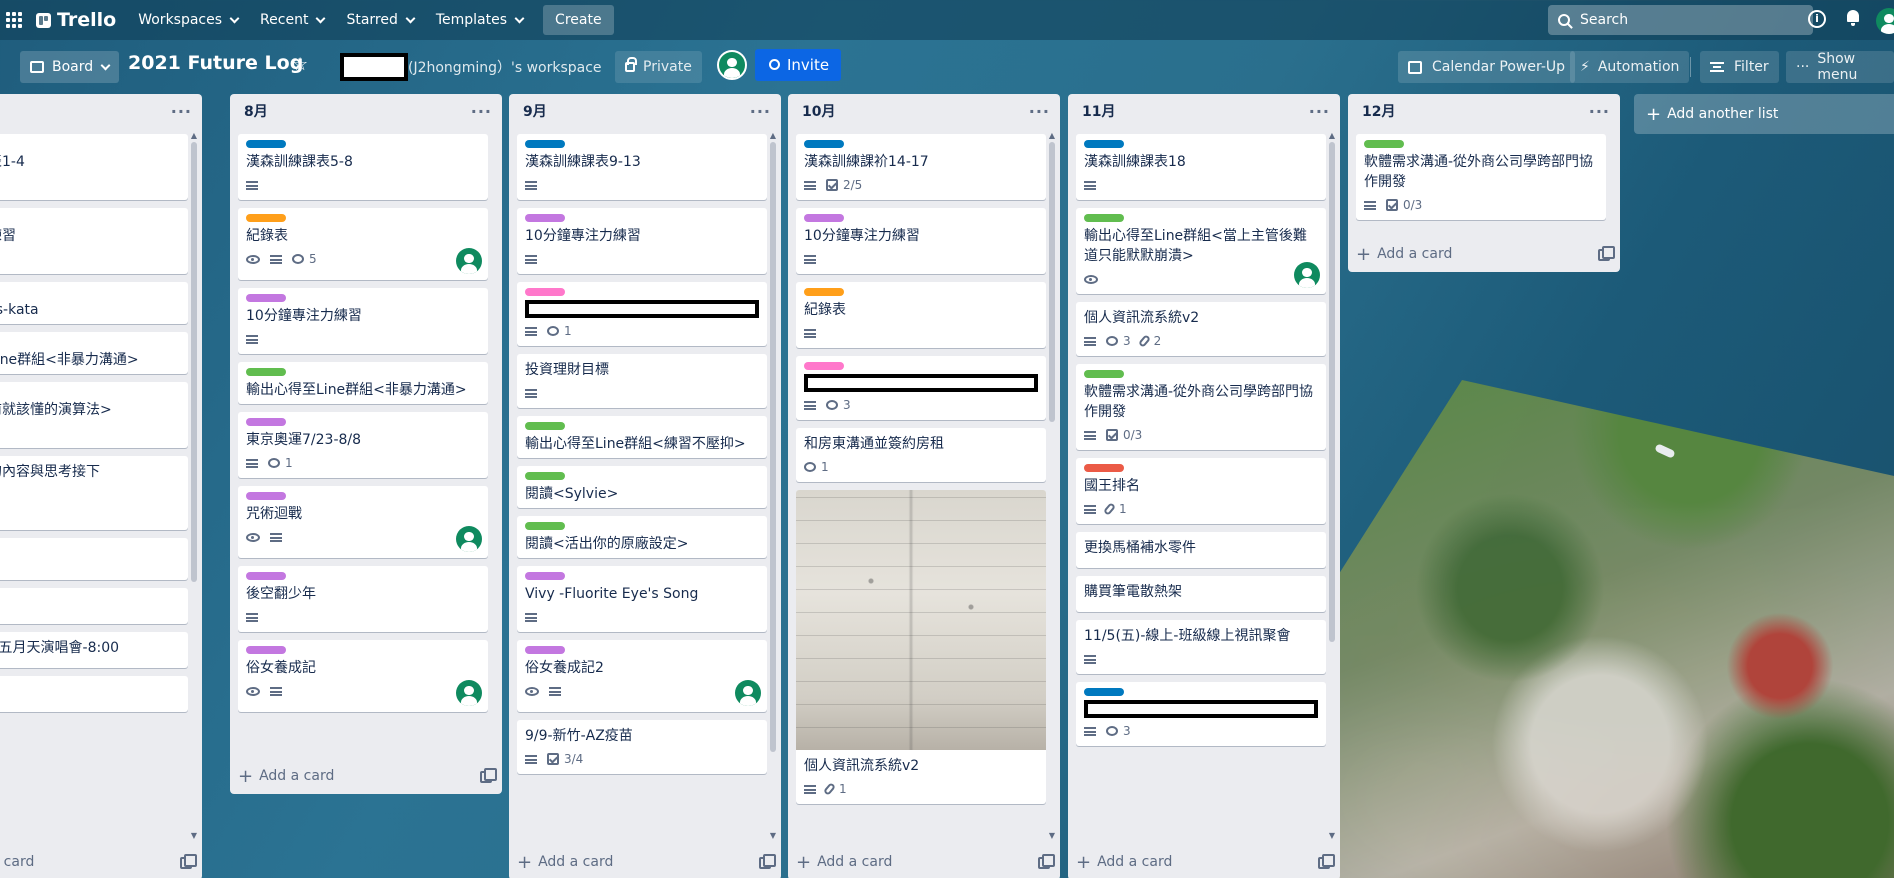  I want to click on card: 日)-周末, so click(94, 694).